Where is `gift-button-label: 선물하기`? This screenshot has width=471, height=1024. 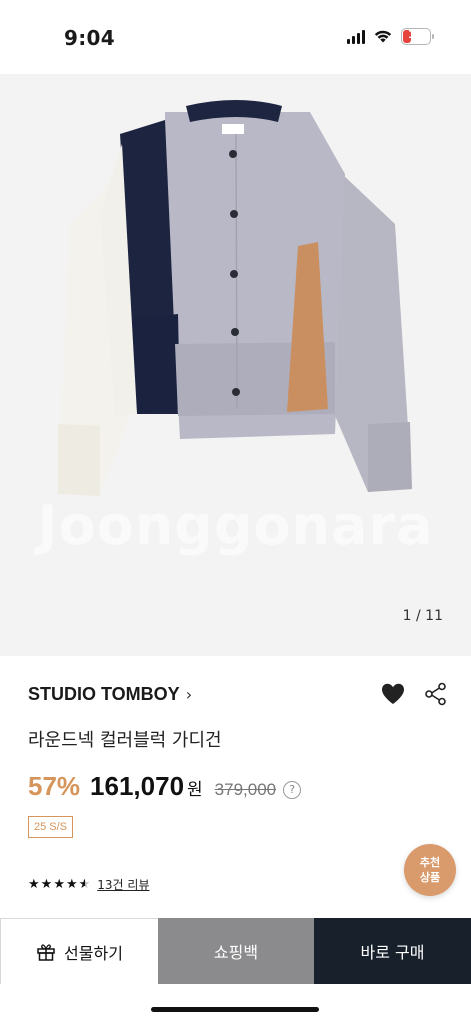 gift-button-label: 선물하기 is located at coordinates (93, 953).